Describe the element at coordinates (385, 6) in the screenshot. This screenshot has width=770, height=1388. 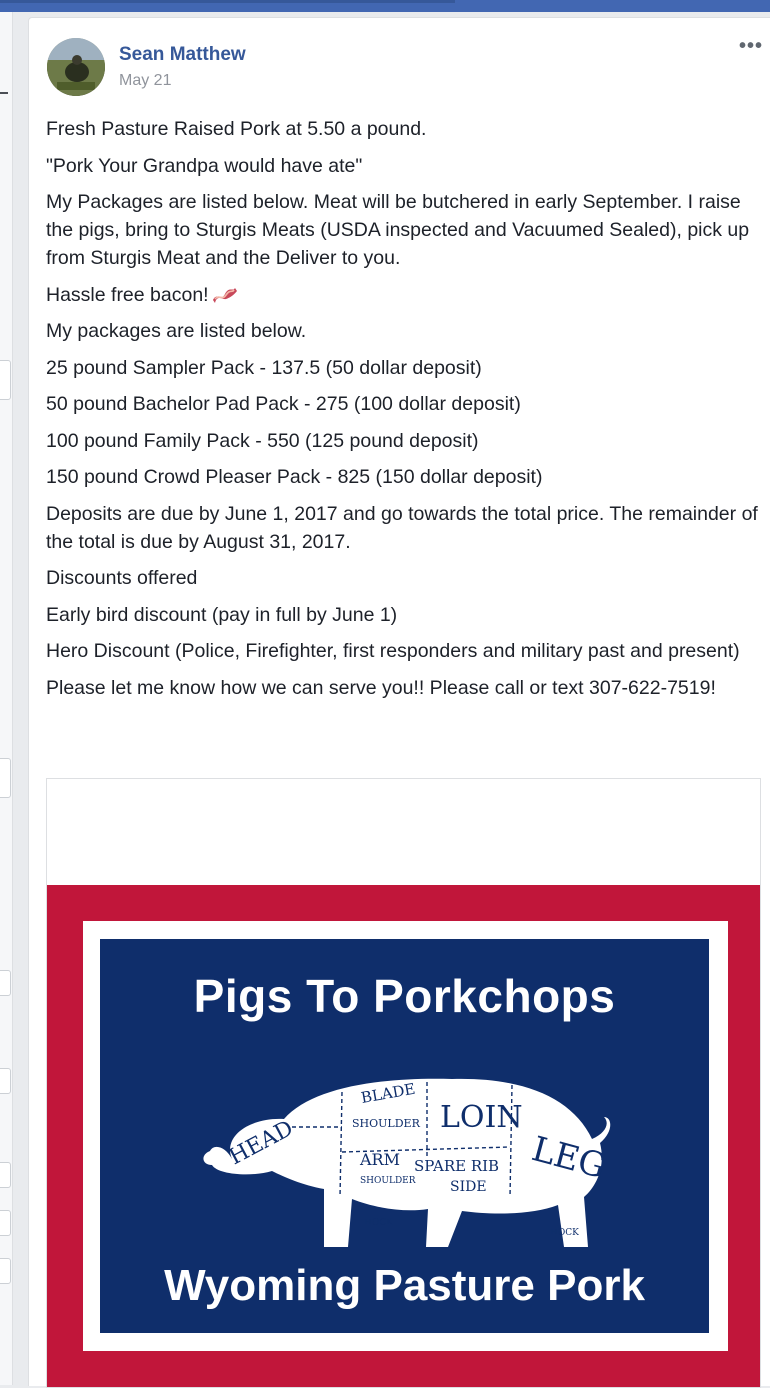
I see `top-navigation-bar` at that location.